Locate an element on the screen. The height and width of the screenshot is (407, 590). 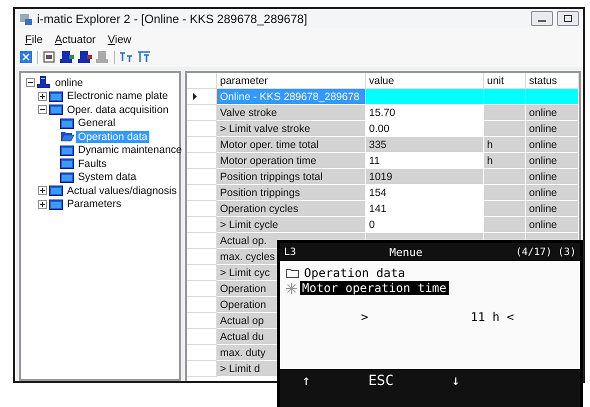
display-title: Menue is located at coordinates (405, 252).